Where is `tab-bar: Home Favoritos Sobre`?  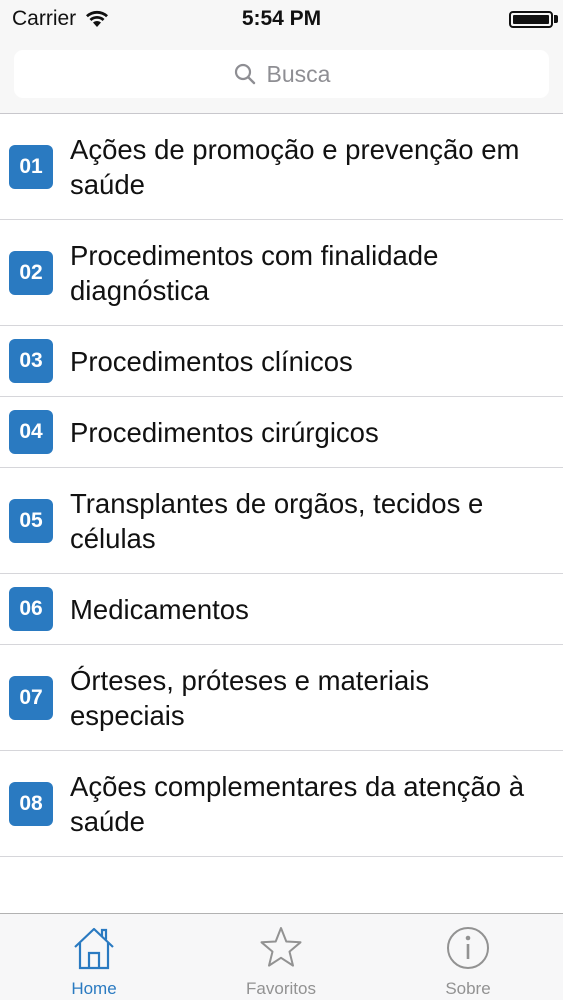 tab-bar: Home Favoritos Sobre is located at coordinates (281, 956).